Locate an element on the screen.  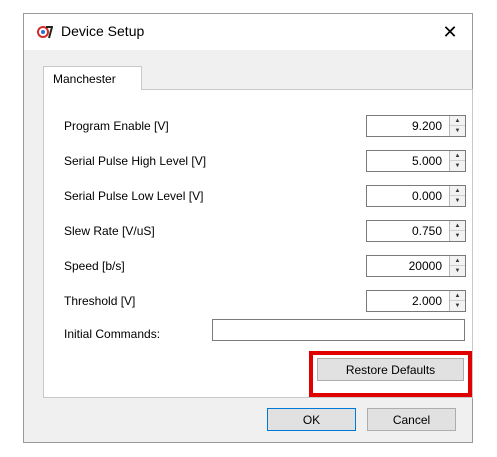
threshold-spinner: 2.000 ▲ ▼ is located at coordinates (416, 301).